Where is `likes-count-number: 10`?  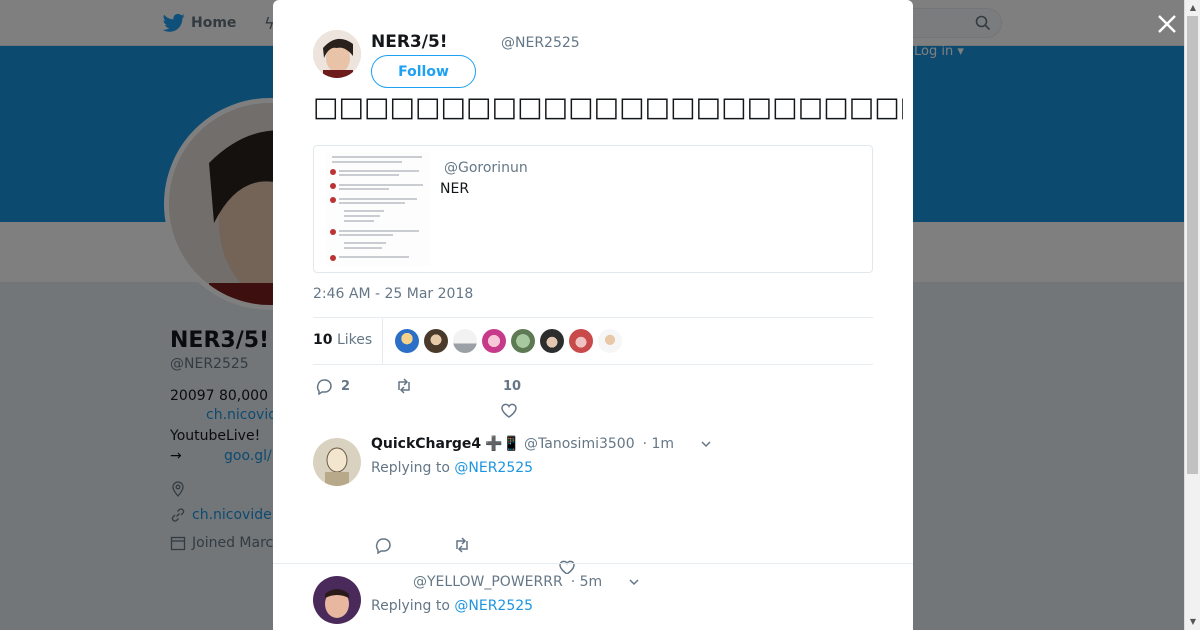 likes-count-number: 10 is located at coordinates (323, 340).